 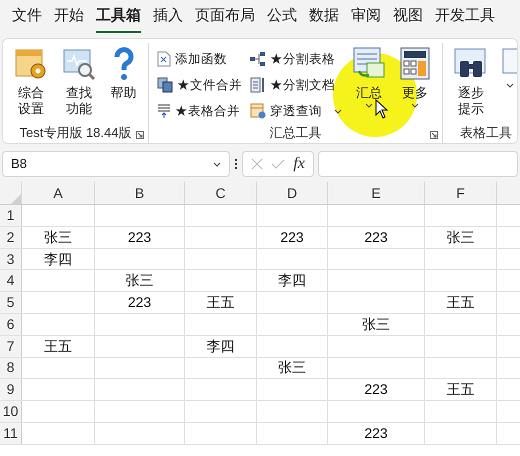 What do you see at coordinates (415, 64) in the screenshot?
I see `calculator-icon` at bounding box center [415, 64].